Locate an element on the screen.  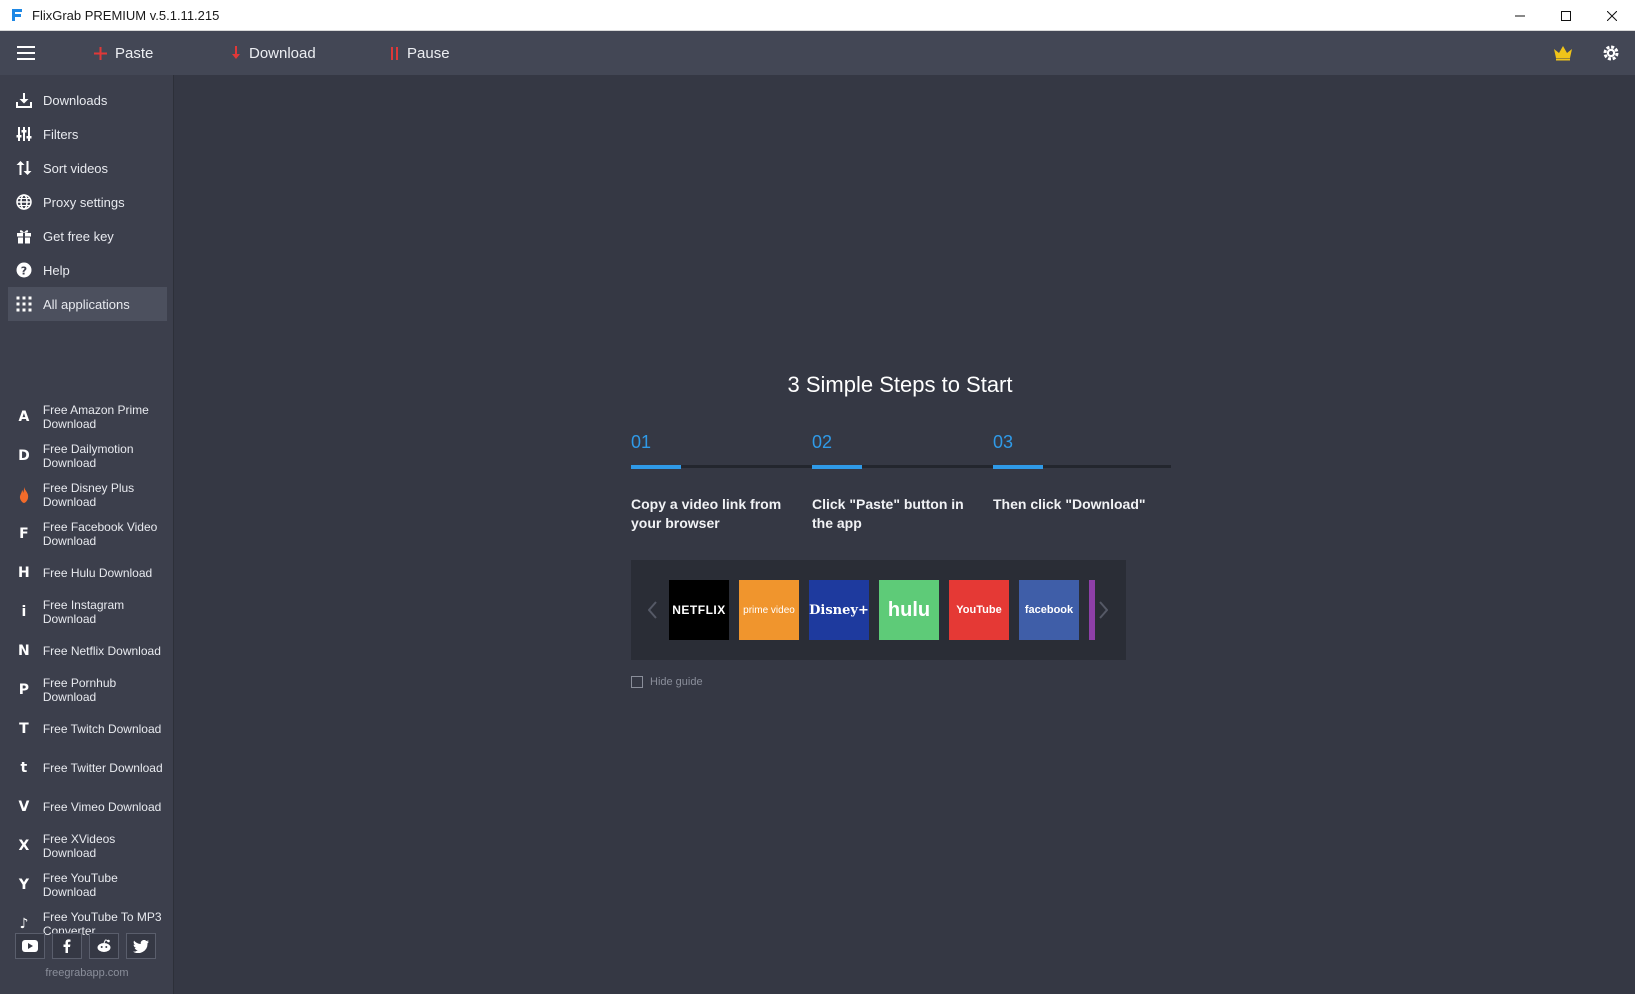
vimeo-app-icon: V is located at coordinates (24, 806).